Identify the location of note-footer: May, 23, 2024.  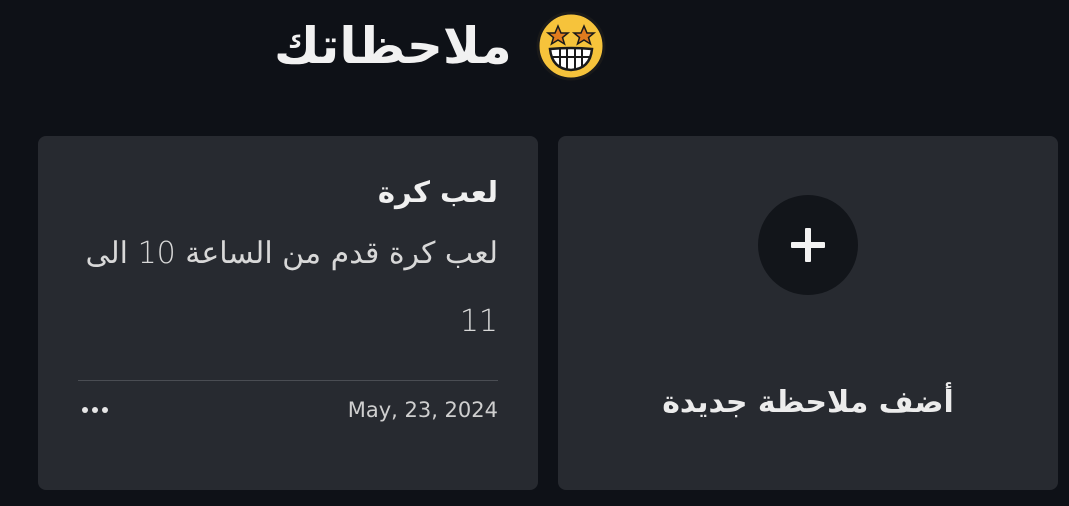
(288, 410).